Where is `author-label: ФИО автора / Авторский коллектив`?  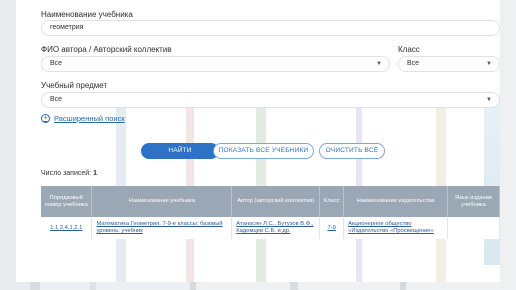 author-label: ФИО автора / Авторский коллектив is located at coordinates (106, 49).